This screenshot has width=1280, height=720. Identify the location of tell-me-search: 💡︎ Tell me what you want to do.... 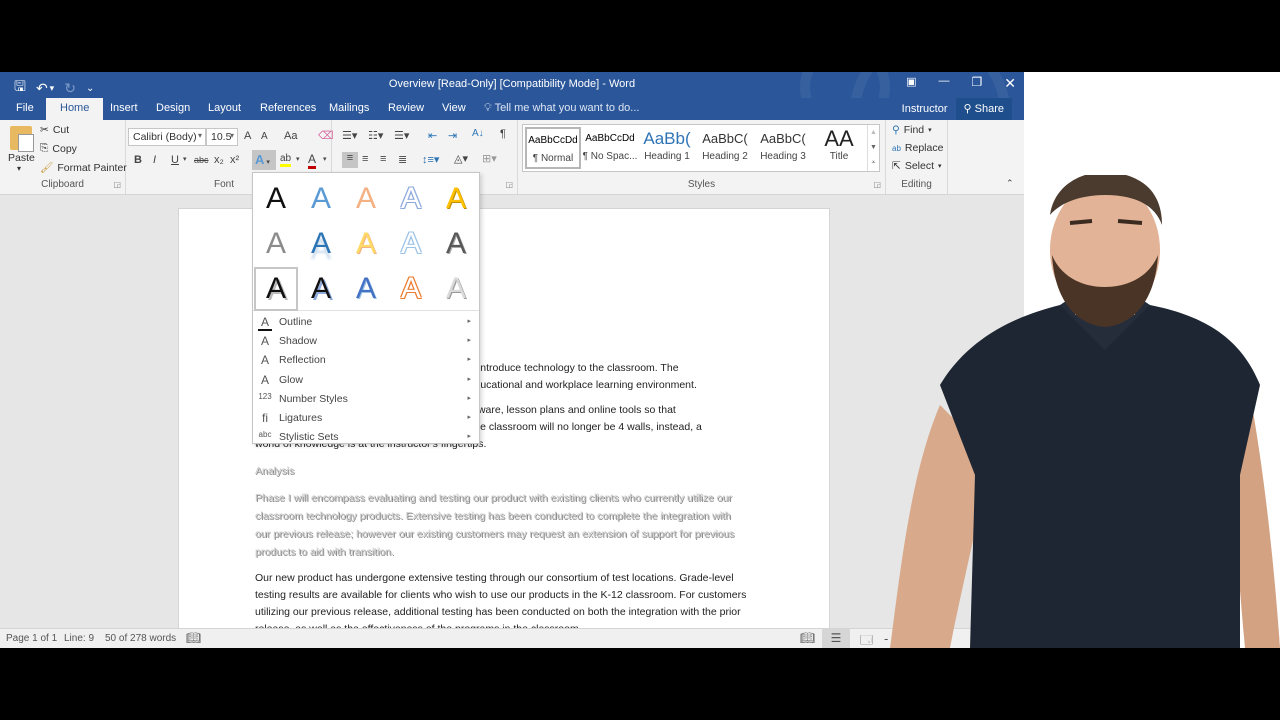
(561, 108).